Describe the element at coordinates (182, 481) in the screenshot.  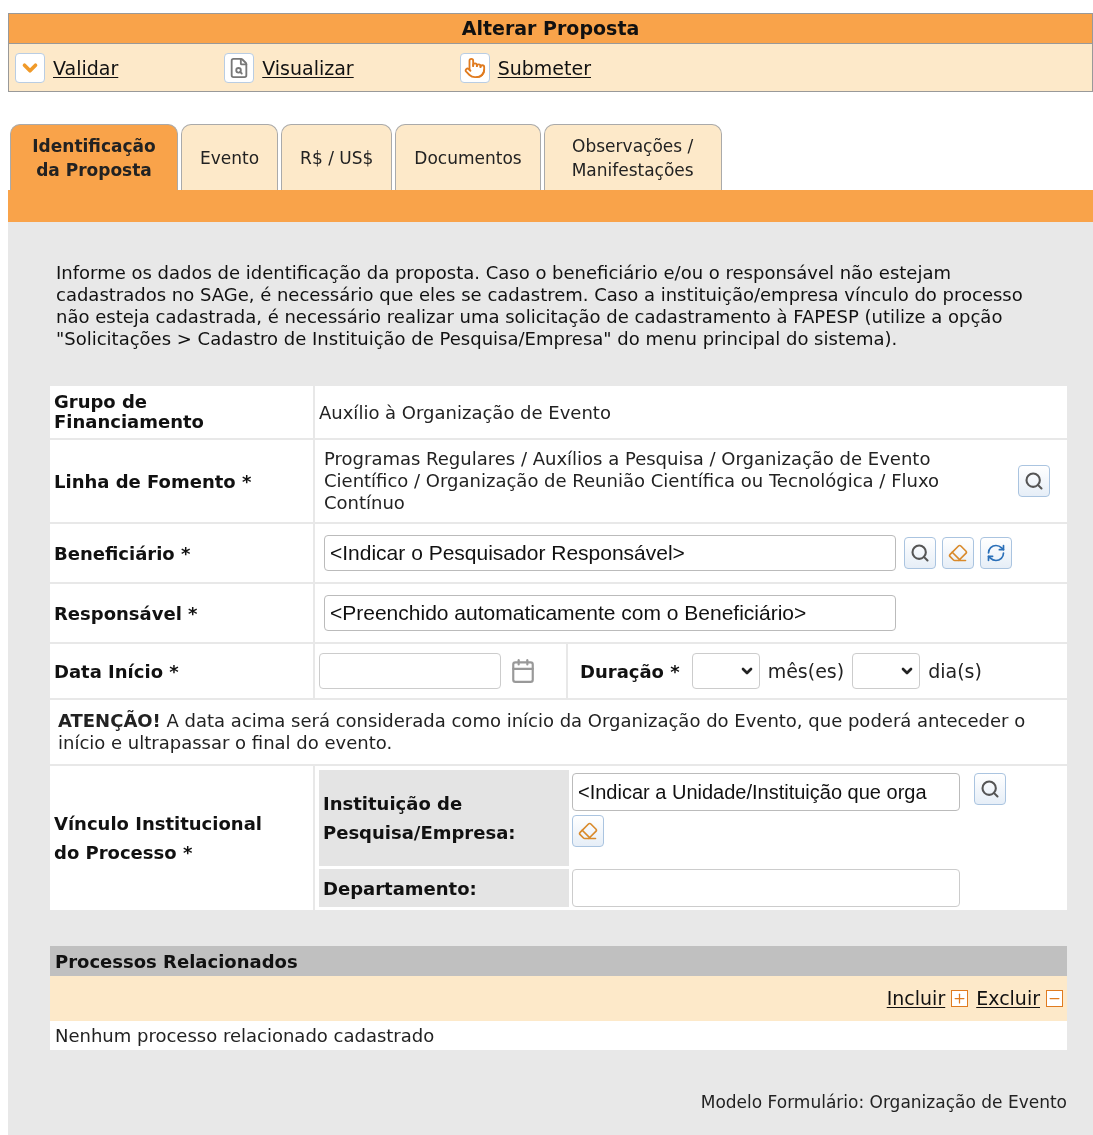
I see `field-label: Linha de Fomento *` at that location.